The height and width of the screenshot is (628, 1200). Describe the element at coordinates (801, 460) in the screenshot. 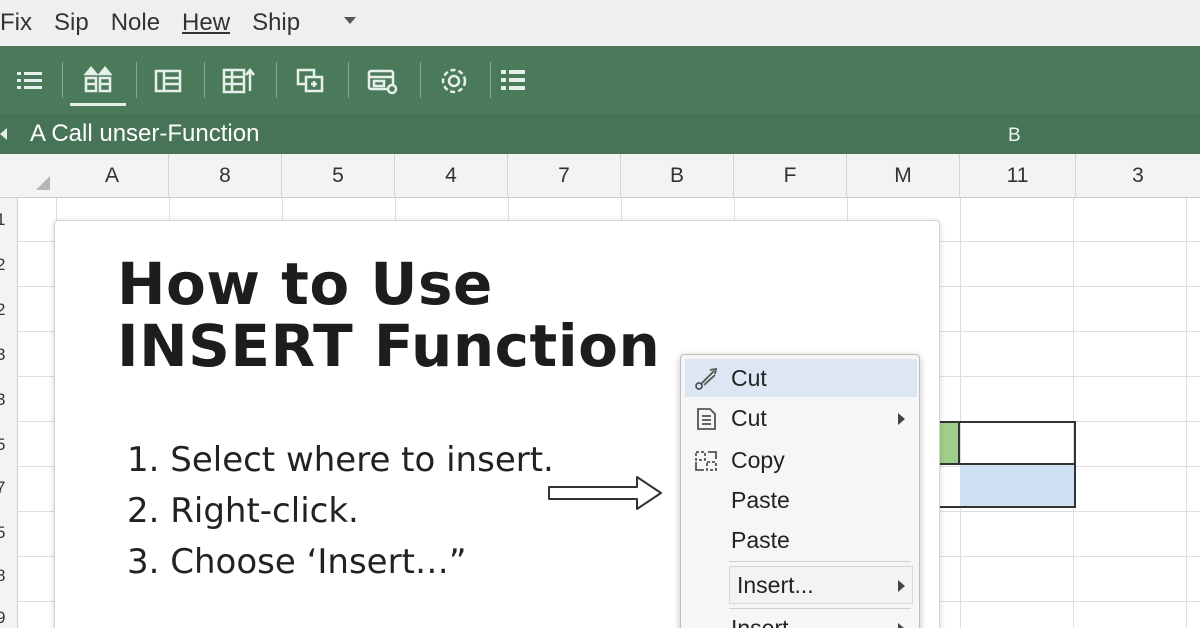

I see `context-menu-item-copy: Copy` at that location.